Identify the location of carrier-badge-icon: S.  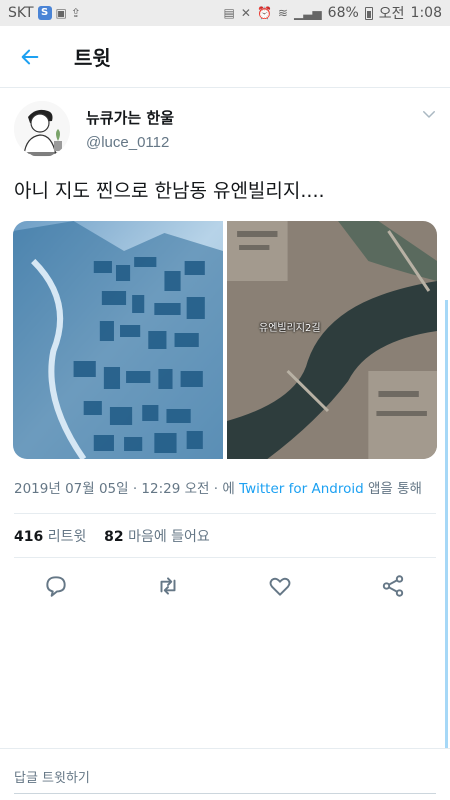
(44, 13).